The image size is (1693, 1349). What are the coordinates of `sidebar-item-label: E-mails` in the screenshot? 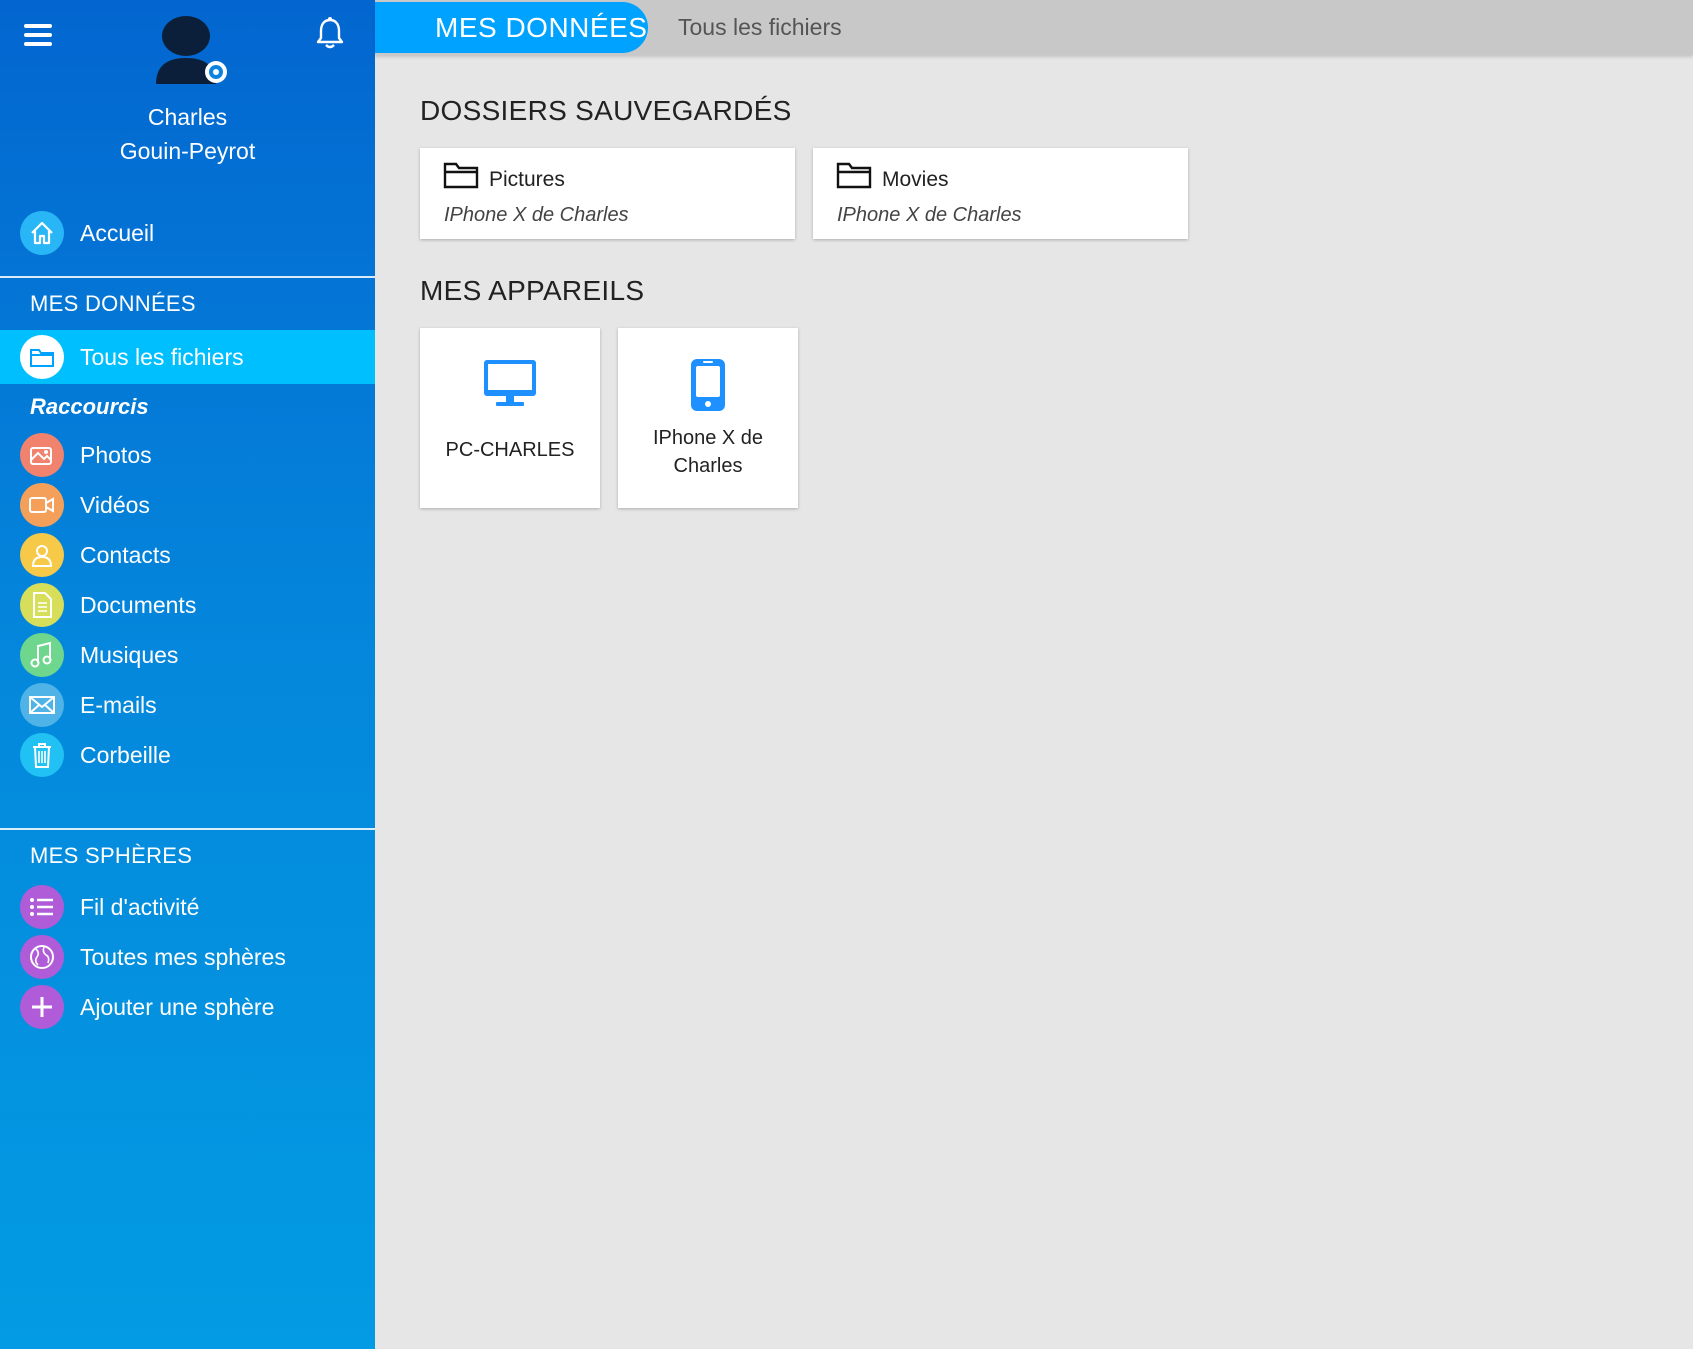 It's located at (118, 704).